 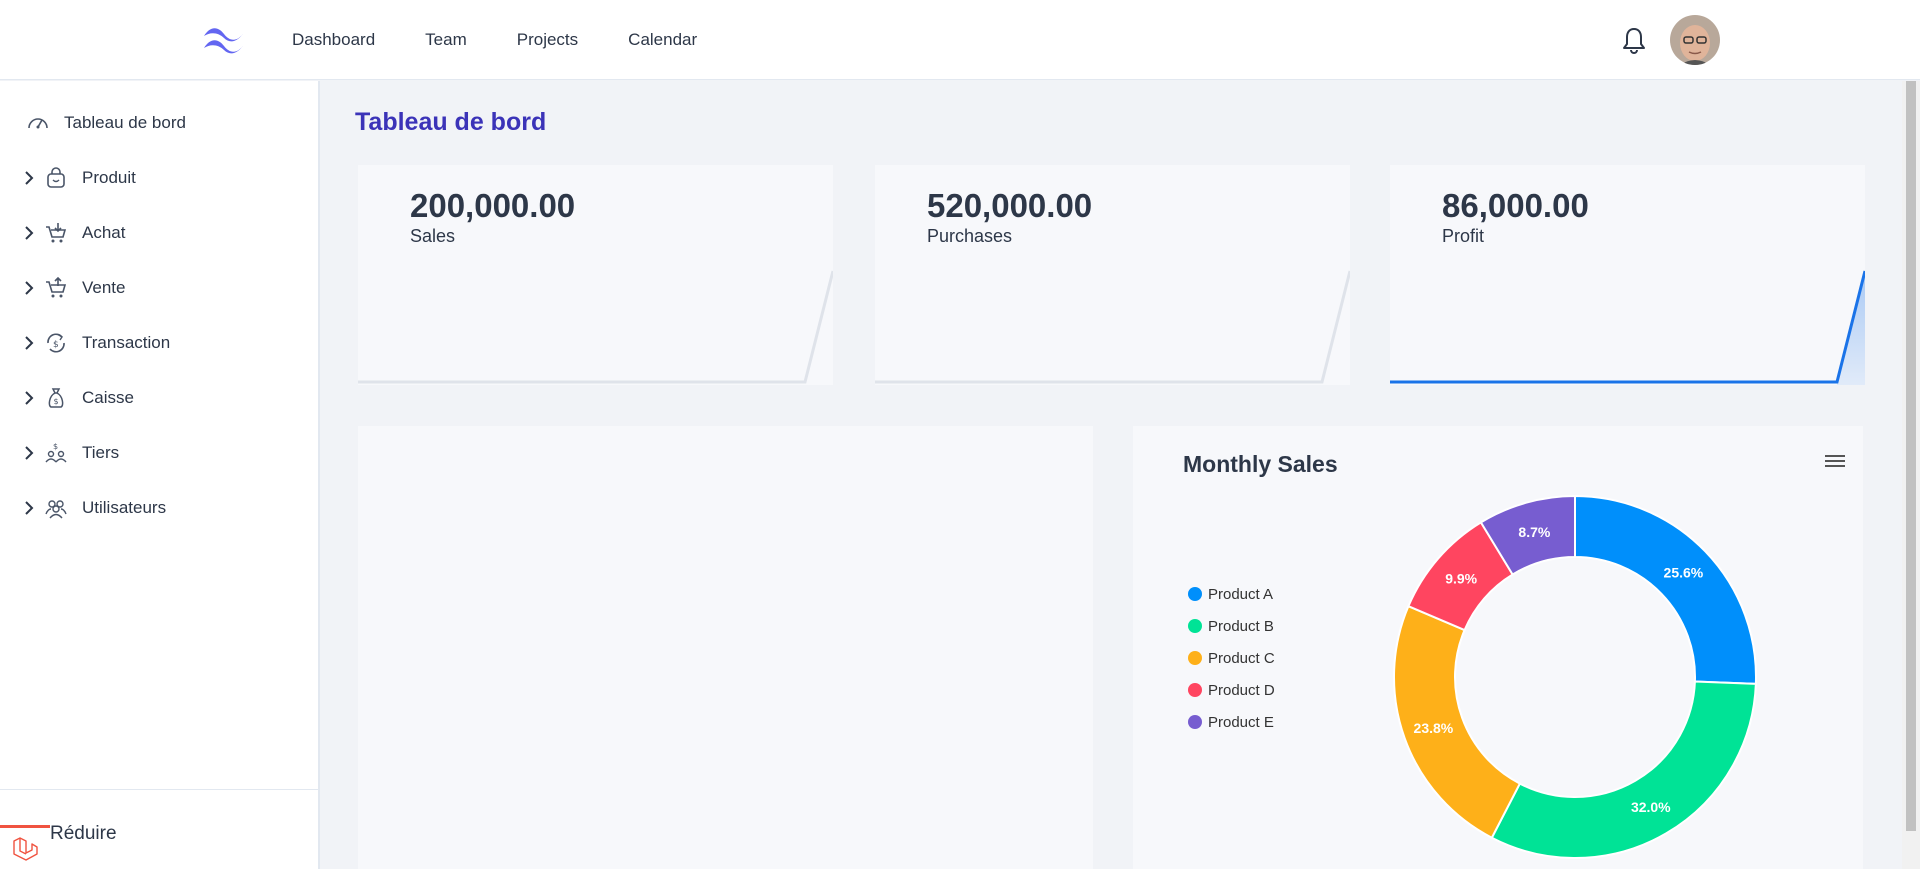 I want to click on sidebar-item-label: Utilisateurs, so click(x=124, y=507).